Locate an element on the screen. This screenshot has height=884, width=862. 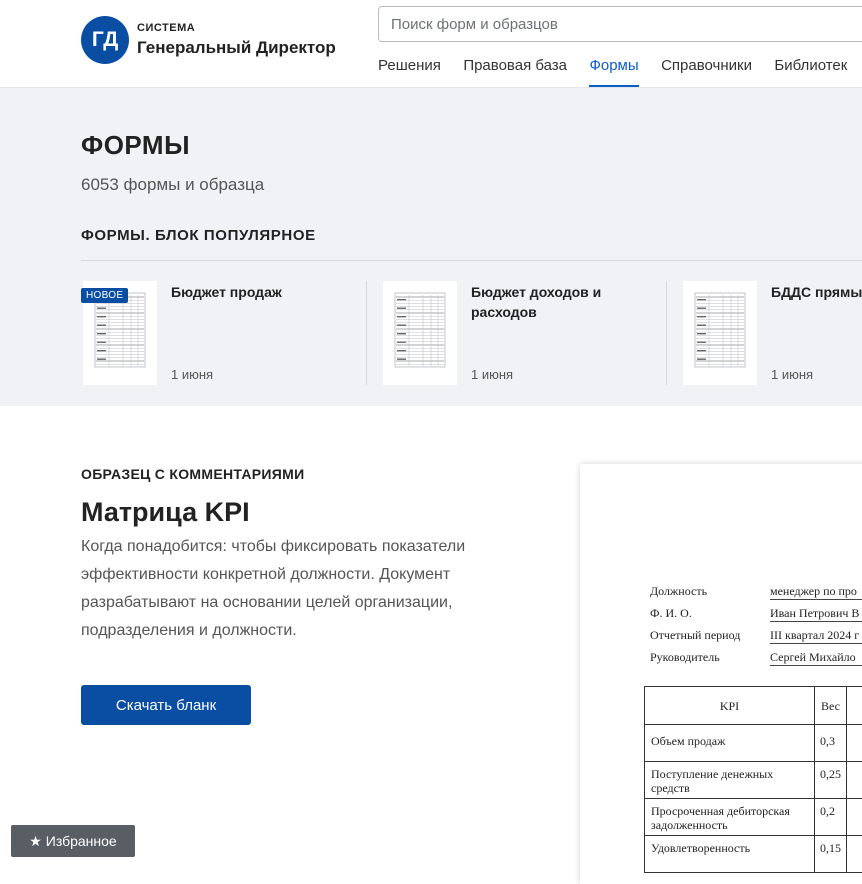
table-cell: 0,2 is located at coordinates (831, 817).